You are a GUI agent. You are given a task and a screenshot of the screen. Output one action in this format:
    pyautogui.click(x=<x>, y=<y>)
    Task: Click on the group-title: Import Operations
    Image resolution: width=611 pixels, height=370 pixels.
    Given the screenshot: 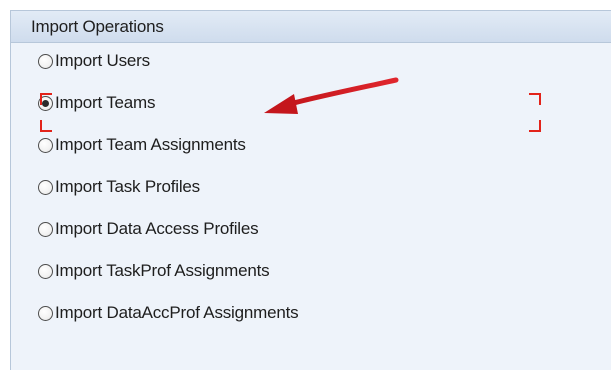 What is the action you would take?
    pyautogui.click(x=97, y=26)
    